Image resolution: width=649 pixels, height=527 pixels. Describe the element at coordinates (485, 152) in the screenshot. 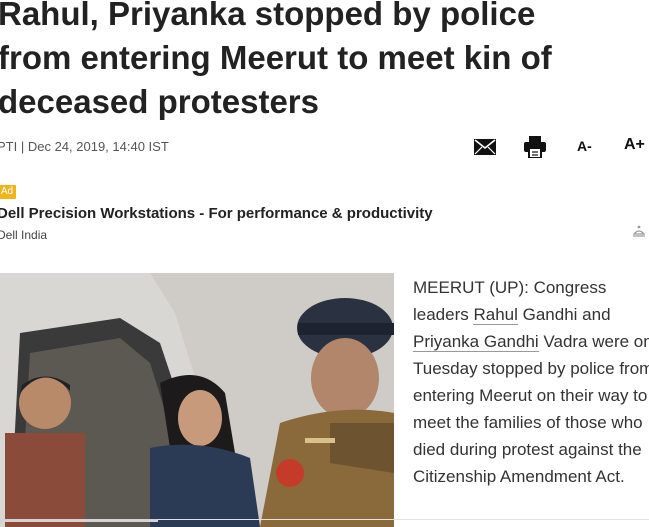

I see `envelope-icon` at that location.